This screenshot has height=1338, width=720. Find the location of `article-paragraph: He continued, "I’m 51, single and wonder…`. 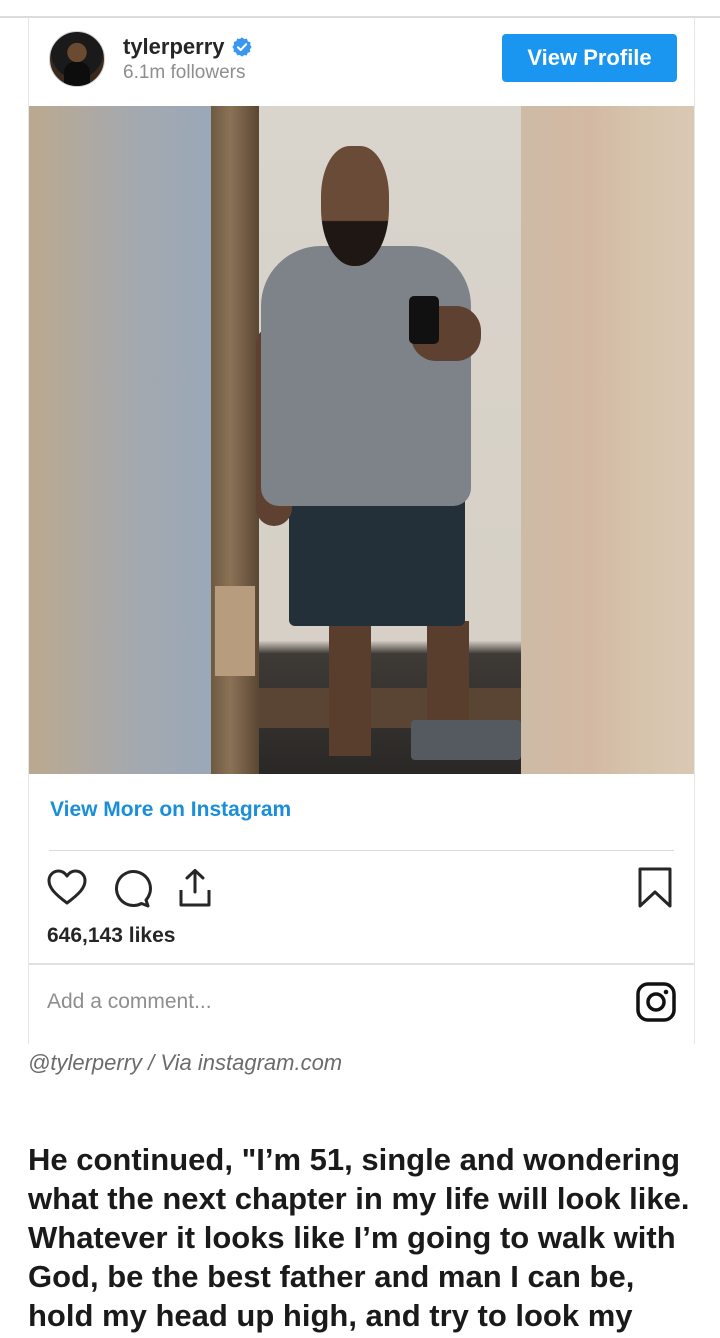

article-paragraph: He continued, "I’m 51, single and wonder… is located at coordinates (359, 1237).